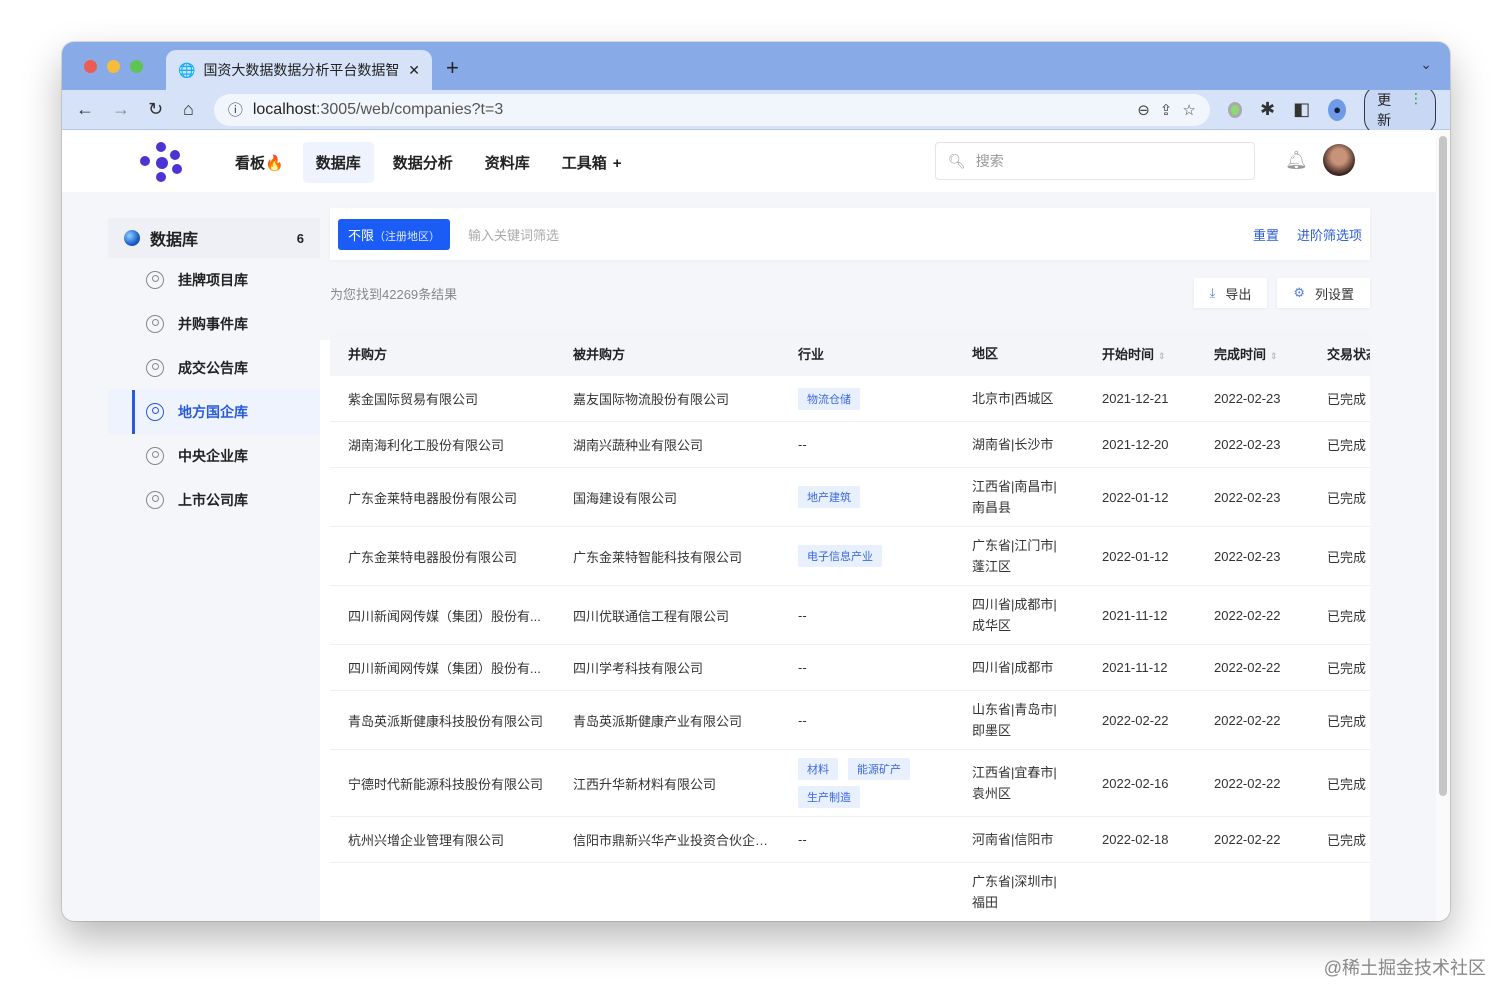 The image size is (1512, 1004). What do you see at coordinates (829, 398) in the screenshot?
I see `industry-tag: 物流仓储` at bounding box center [829, 398].